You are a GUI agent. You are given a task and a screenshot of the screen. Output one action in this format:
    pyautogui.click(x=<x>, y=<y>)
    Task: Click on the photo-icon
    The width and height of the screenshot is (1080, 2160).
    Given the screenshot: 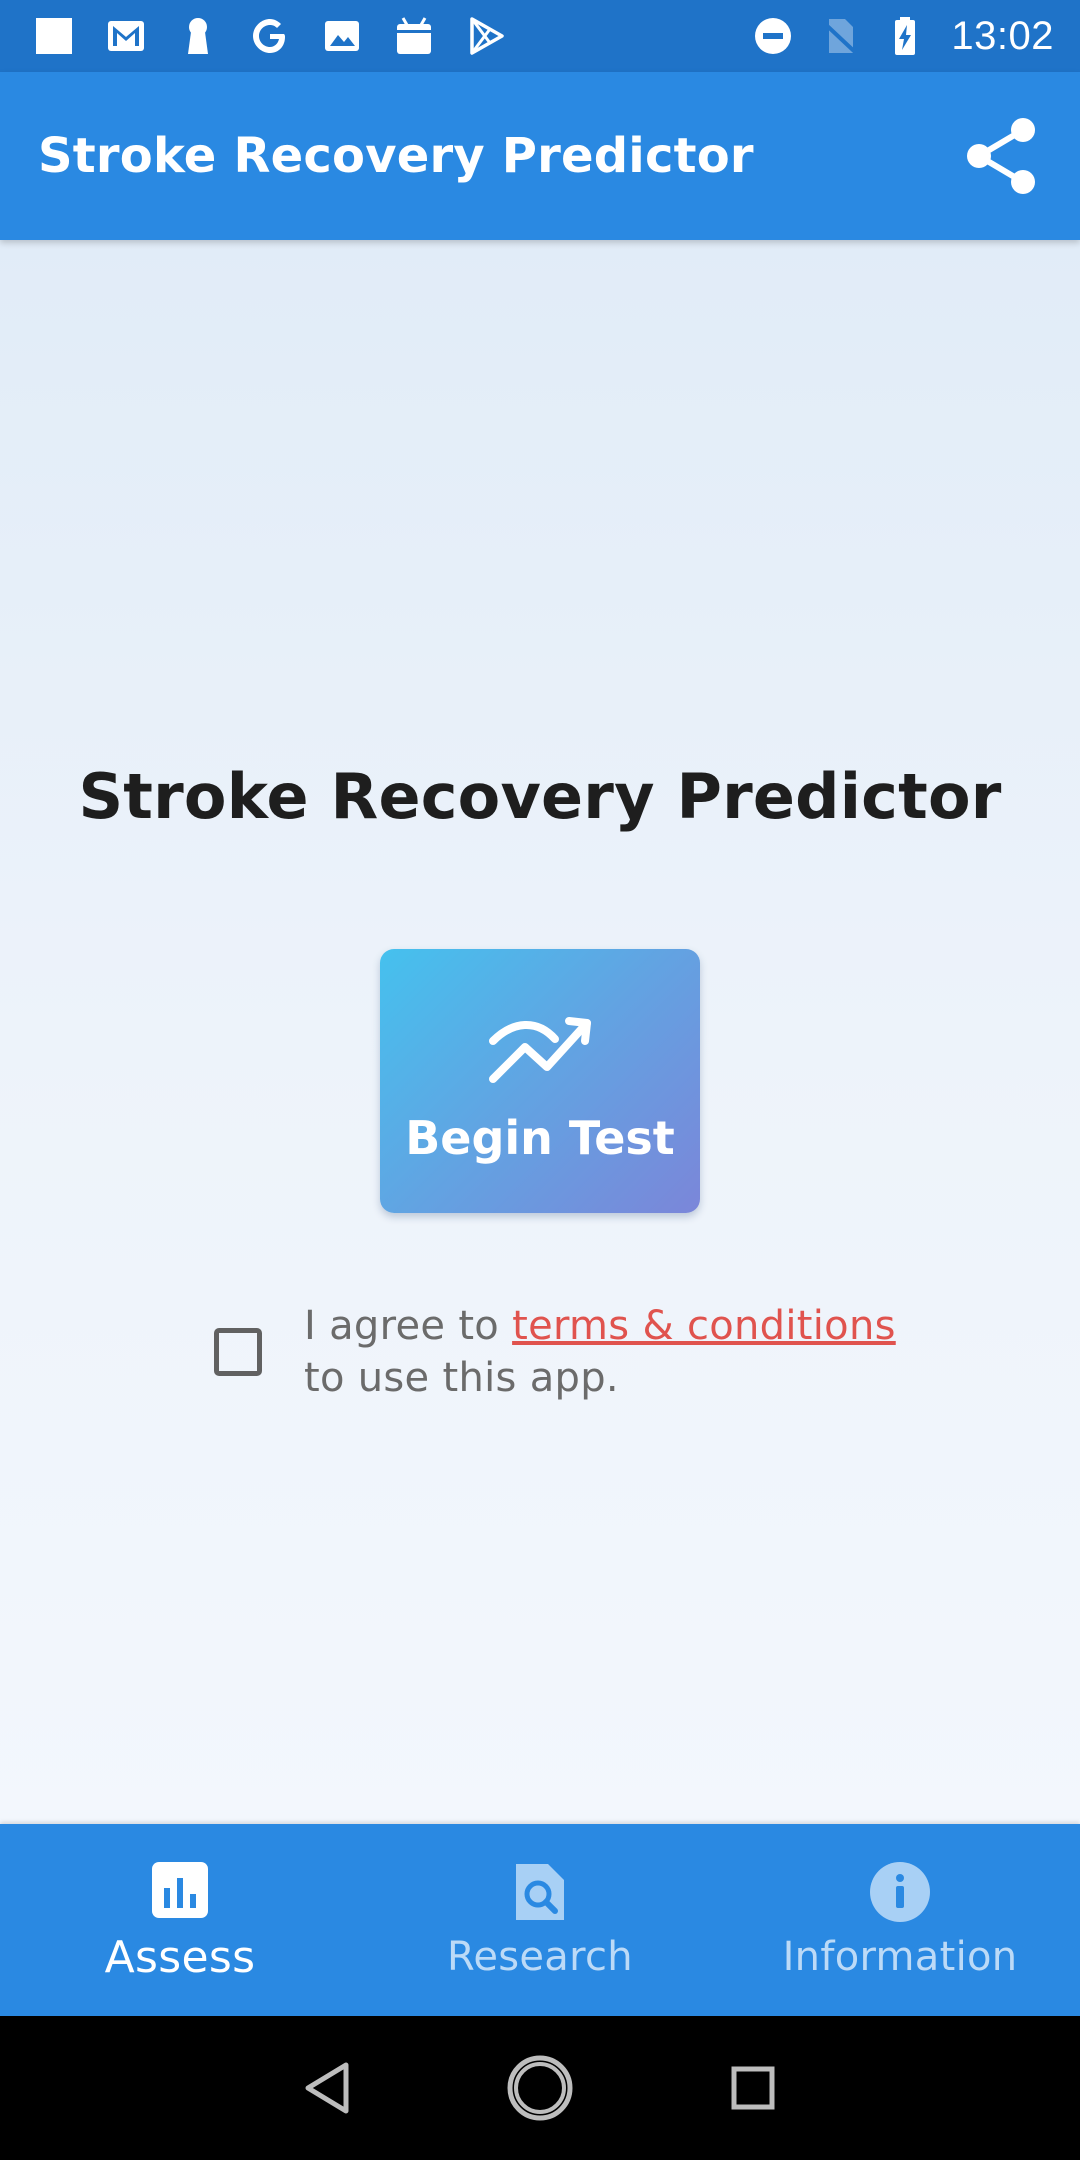 What is the action you would take?
    pyautogui.click(x=342, y=36)
    